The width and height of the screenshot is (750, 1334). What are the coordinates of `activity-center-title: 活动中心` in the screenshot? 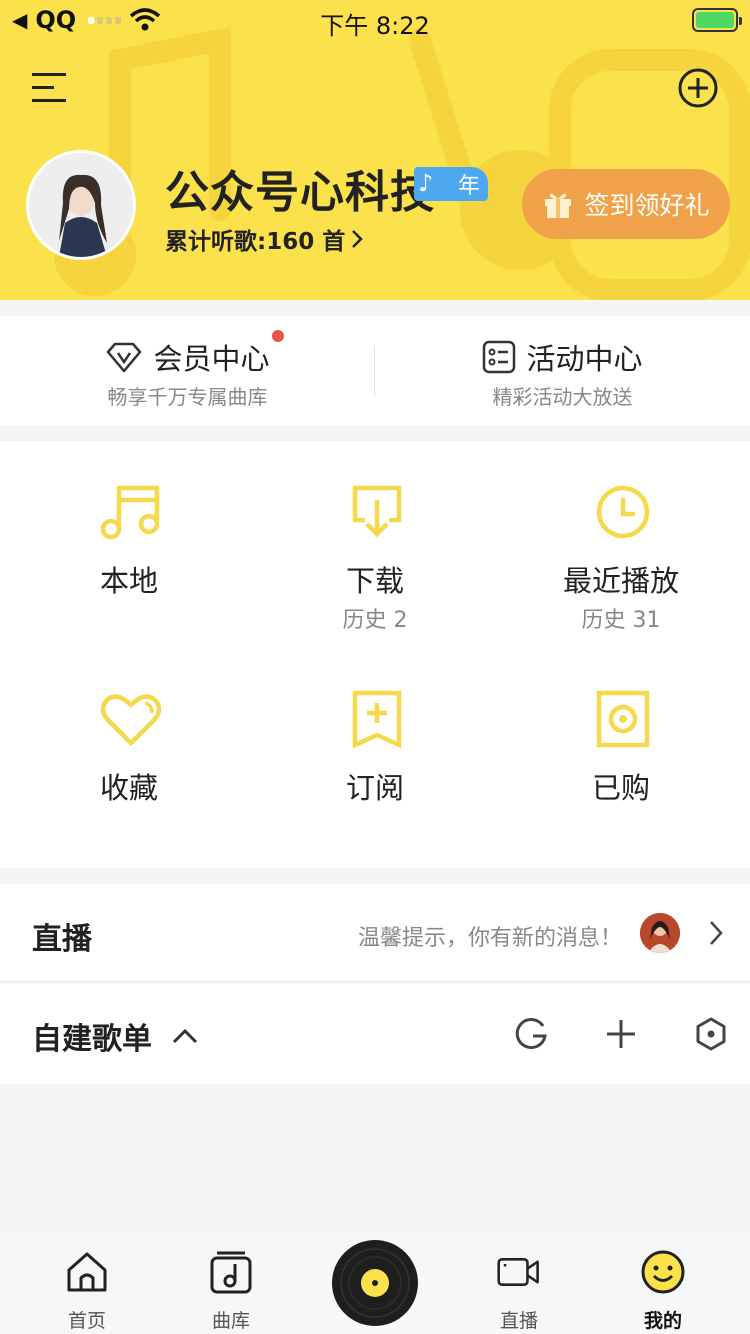 It's located at (584, 359).